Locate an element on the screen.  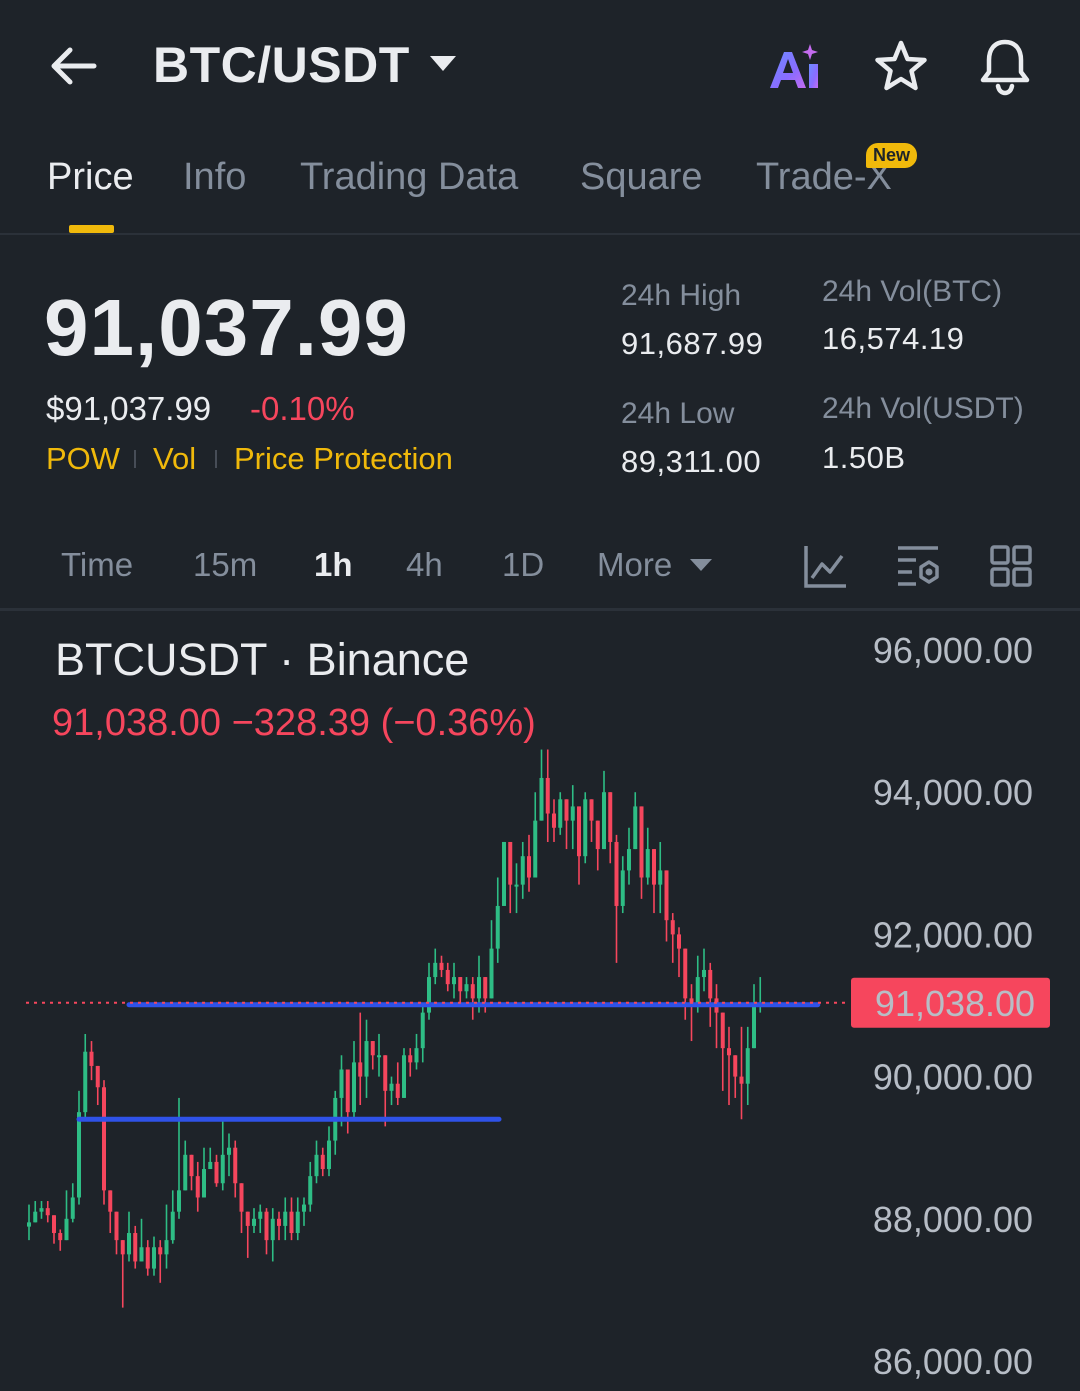
chart-type-button is located at coordinates (826, 566).